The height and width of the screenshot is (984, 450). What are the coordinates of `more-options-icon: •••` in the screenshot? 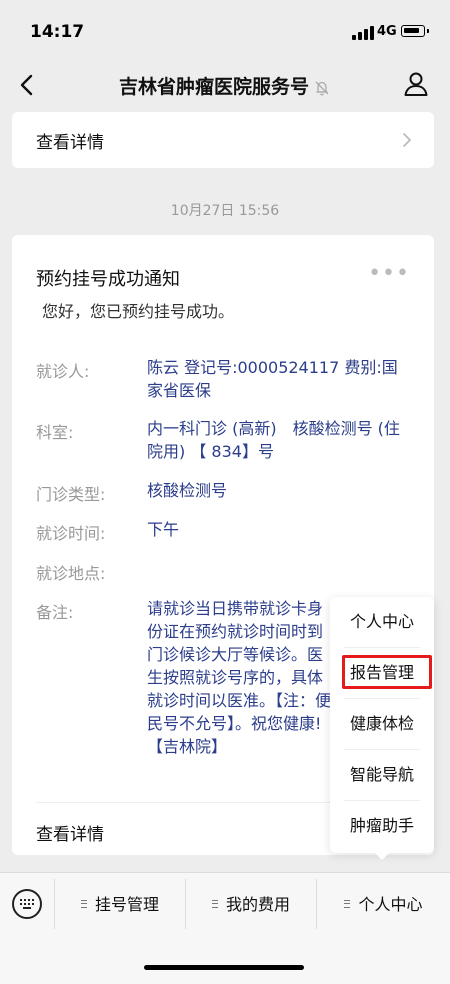 It's located at (389, 274).